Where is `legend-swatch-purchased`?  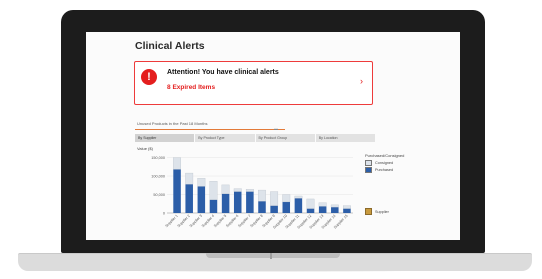
legend-swatch-purchased is located at coordinates (368, 170).